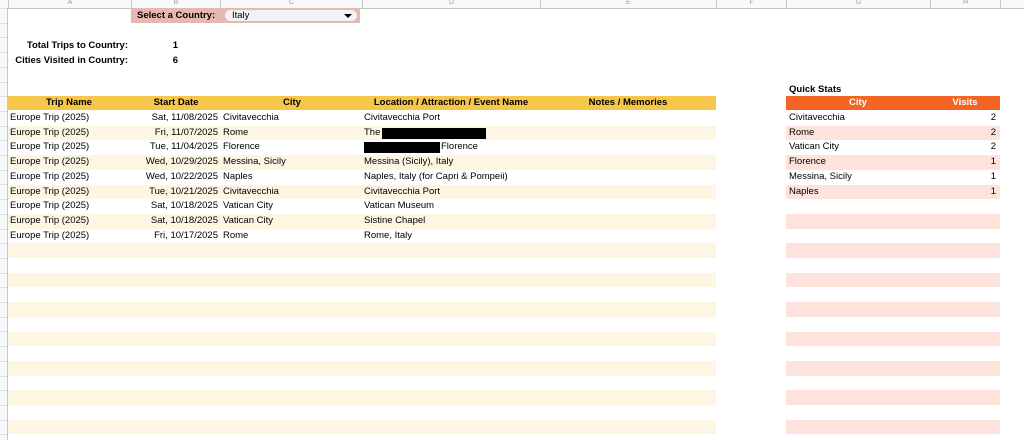 This screenshot has height=440, width=1024. I want to click on cell-start-date: Wed, 10/29/2025, so click(174, 162).